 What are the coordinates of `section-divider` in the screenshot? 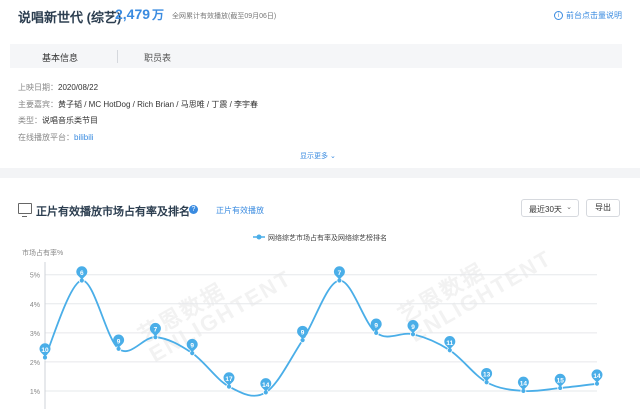 It's located at (320, 173).